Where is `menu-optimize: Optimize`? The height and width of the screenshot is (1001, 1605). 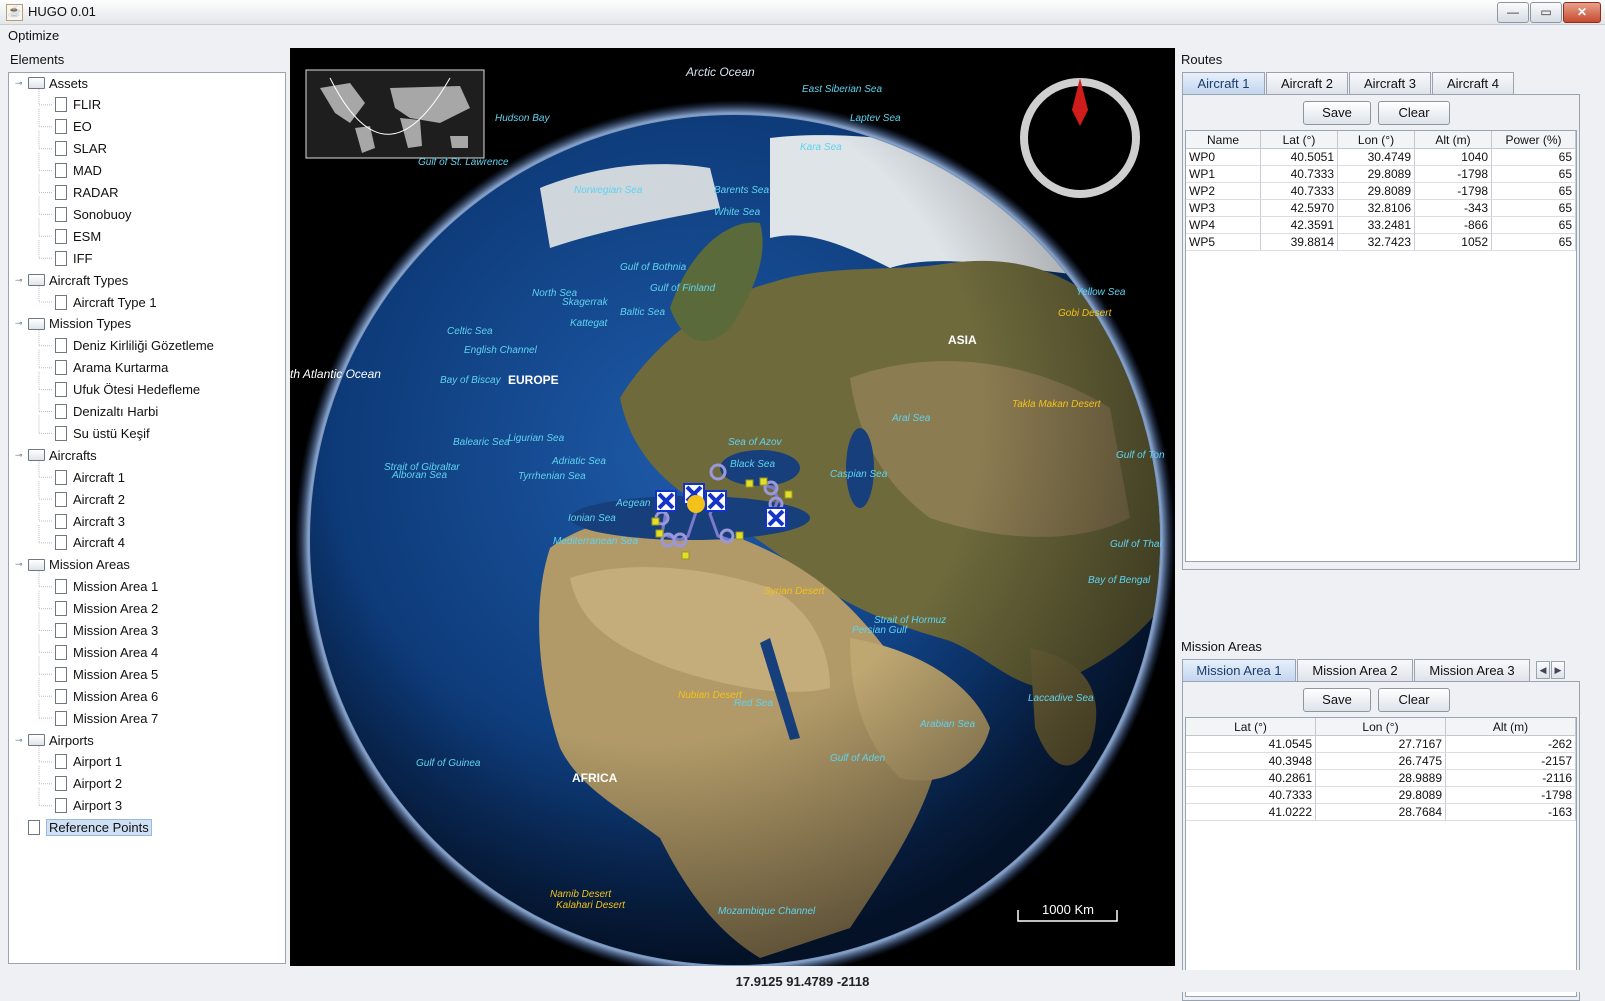 menu-optimize: Optimize is located at coordinates (33, 35).